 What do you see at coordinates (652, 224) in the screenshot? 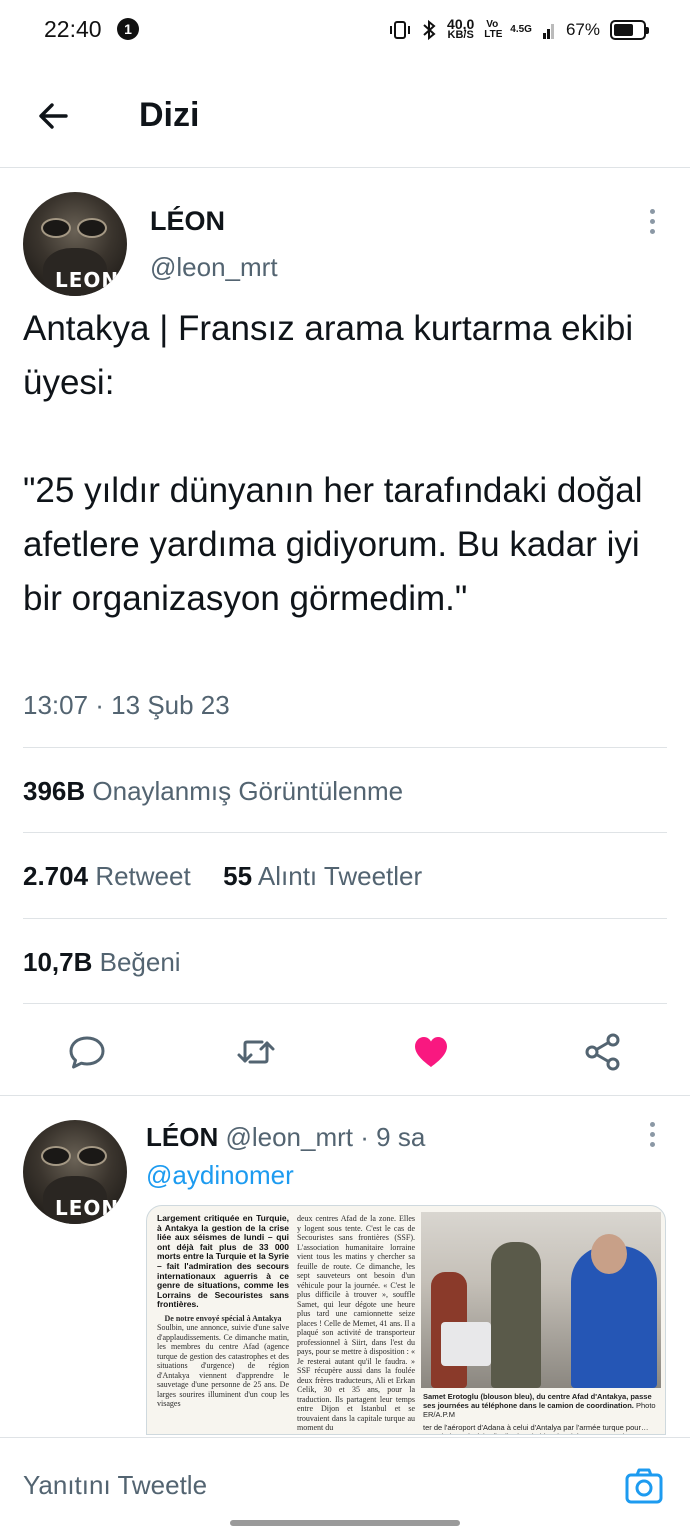
I see `more-options-icon` at bounding box center [652, 224].